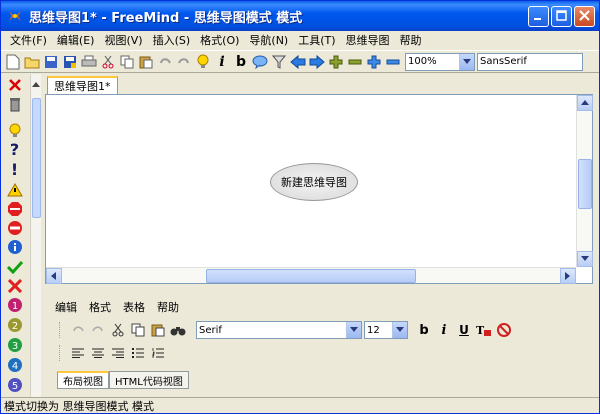 The width and height of the screenshot is (600, 414). I want to click on maximize-button, so click(561, 16).